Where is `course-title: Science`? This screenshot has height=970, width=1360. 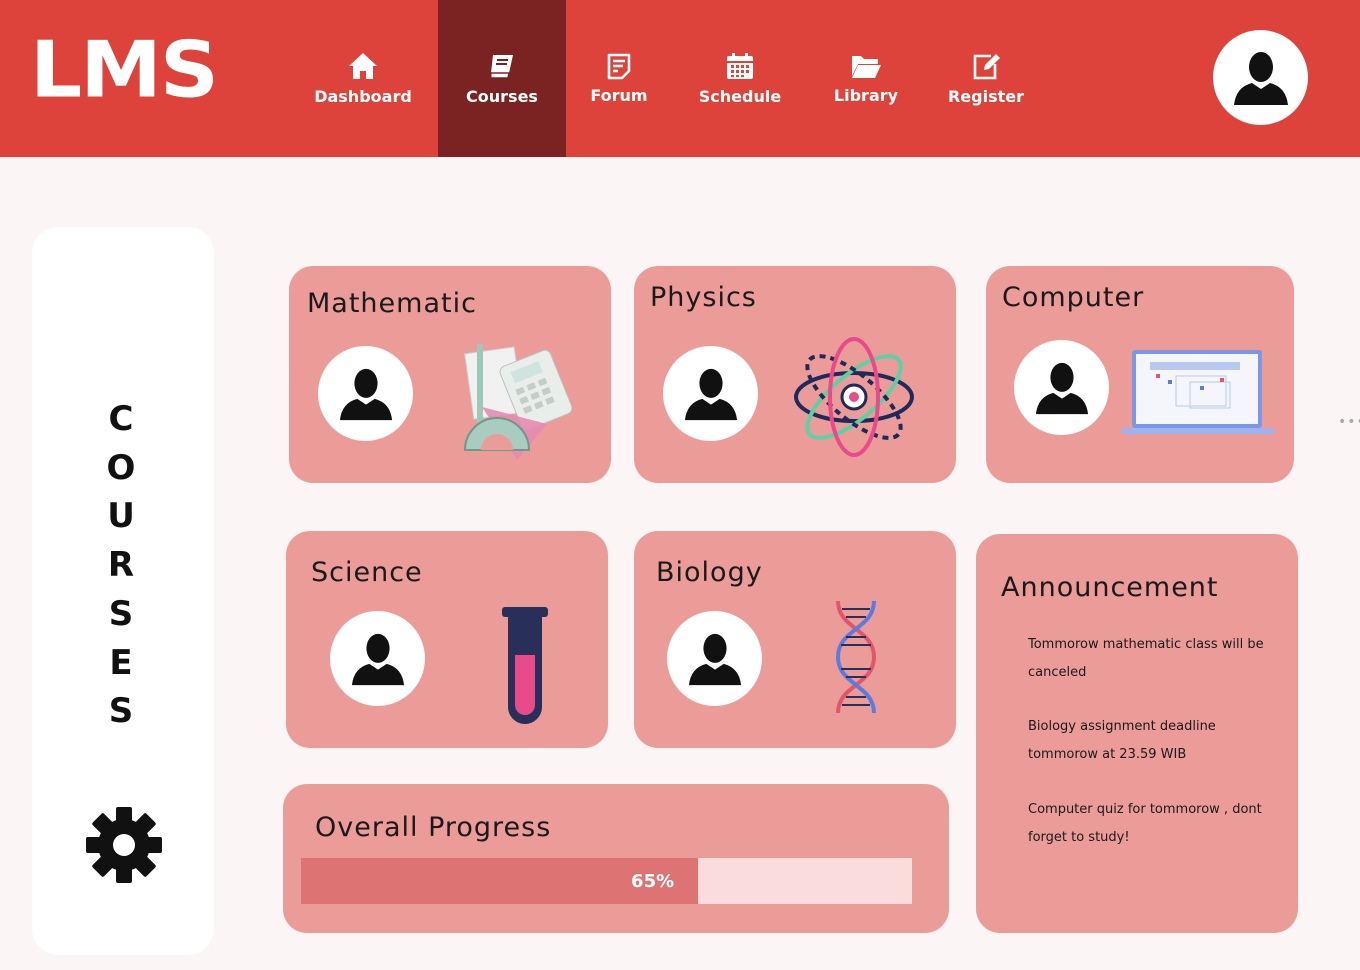 course-title: Science is located at coordinates (367, 572).